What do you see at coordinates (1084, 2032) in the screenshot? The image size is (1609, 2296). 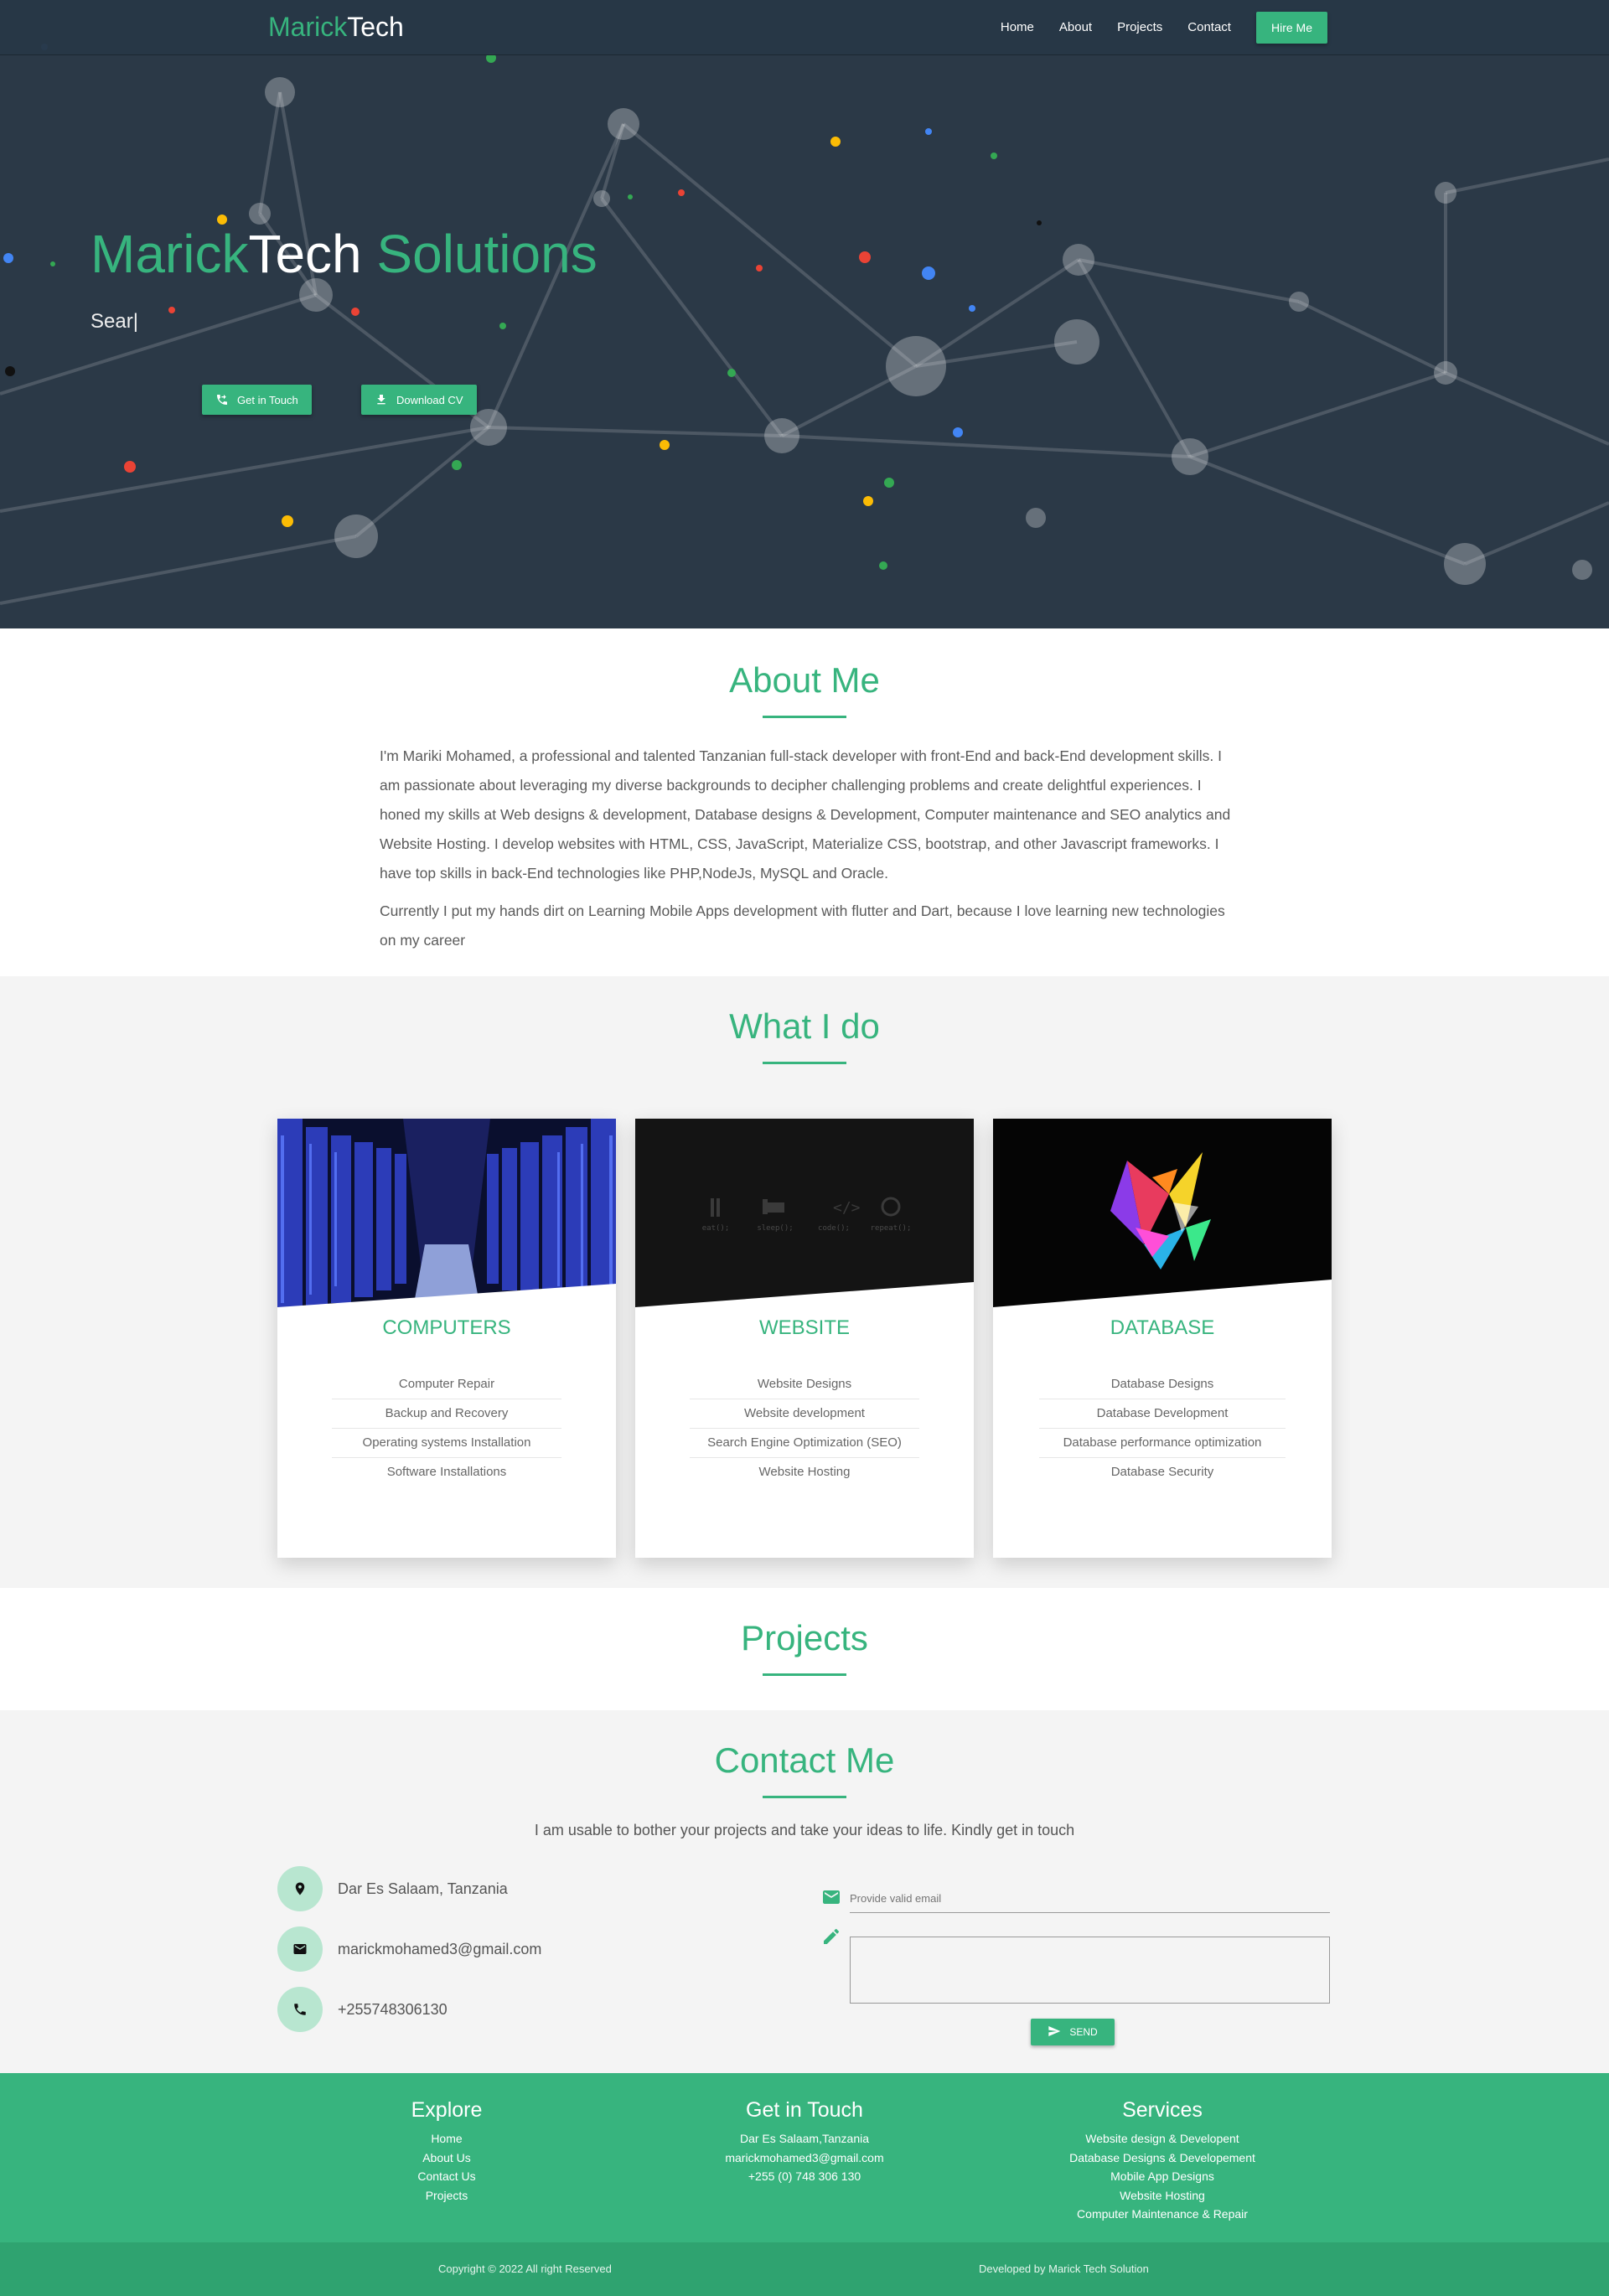 I see `send-label: SEND` at bounding box center [1084, 2032].